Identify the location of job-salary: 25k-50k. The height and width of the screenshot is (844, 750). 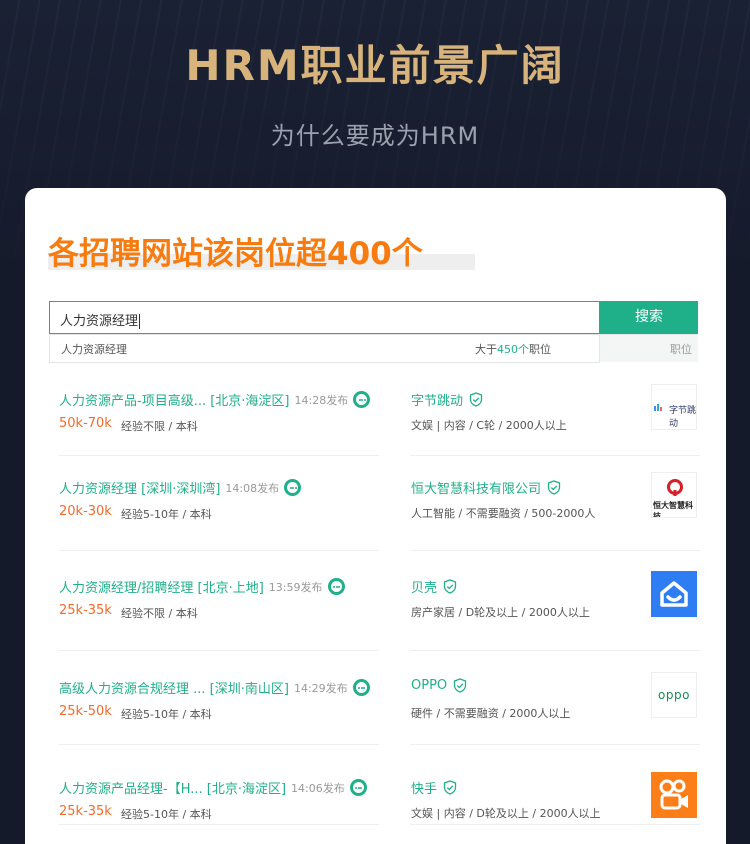
(85, 711).